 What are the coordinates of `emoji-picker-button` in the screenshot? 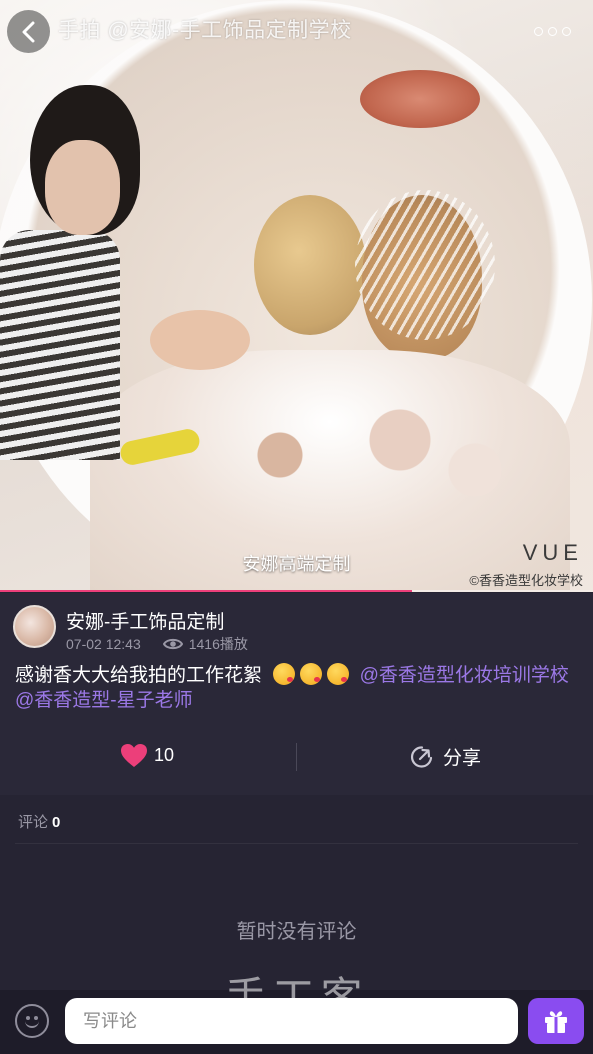 It's located at (32, 1021).